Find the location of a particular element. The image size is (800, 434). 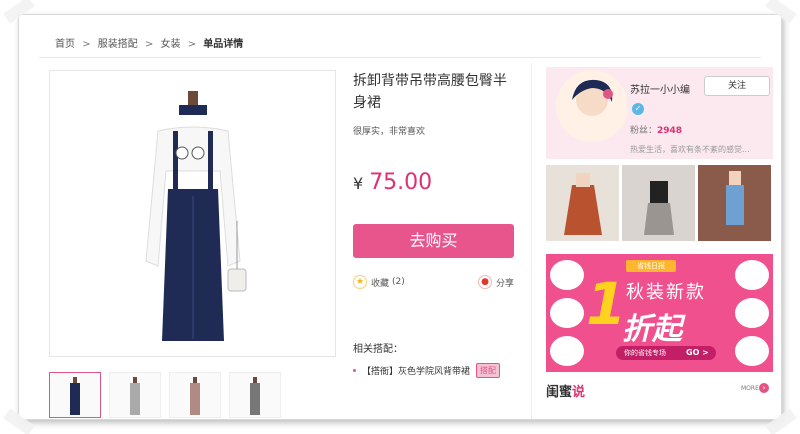

product-price: ¥75.00 is located at coordinates (392, 182).